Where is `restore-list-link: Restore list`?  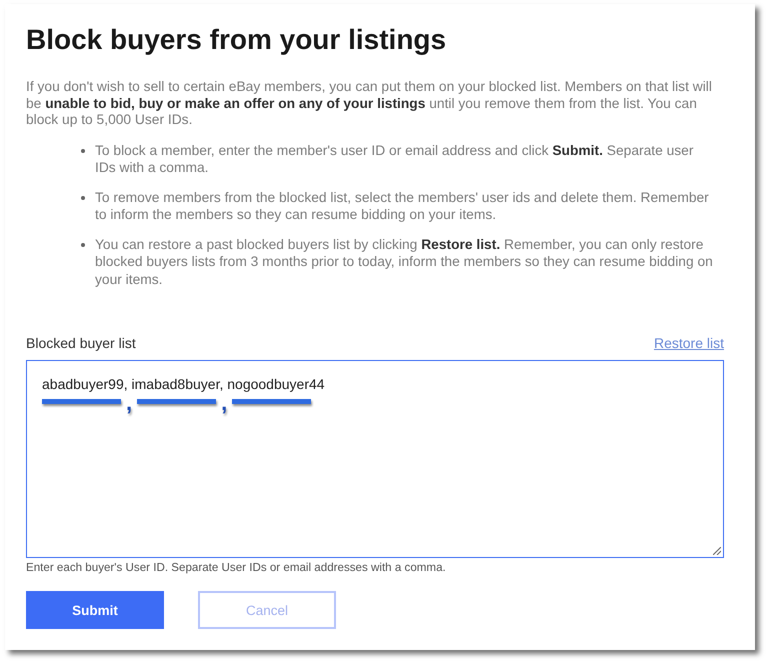 restore-list-link: Restore list is located at coordinates (689, 343).